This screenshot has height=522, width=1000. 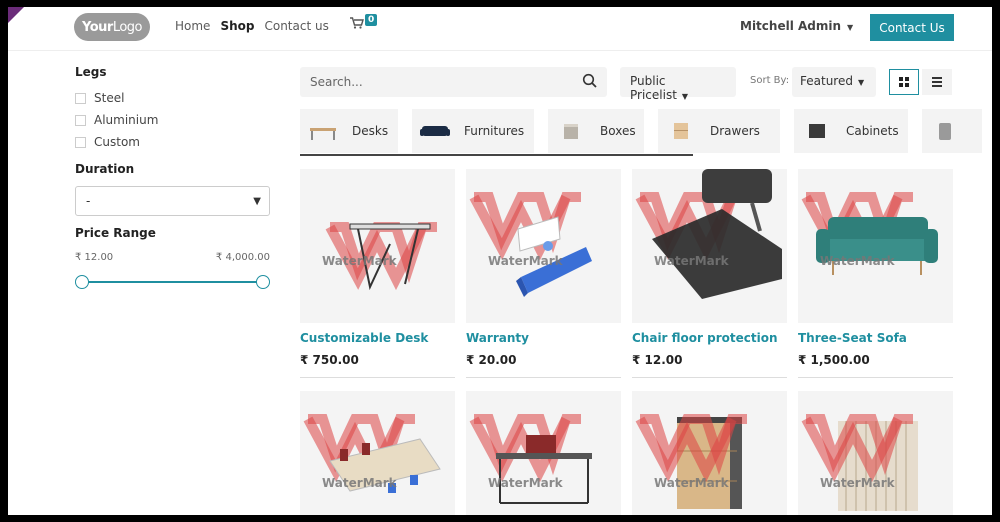 I want to click on desk-thumbnail, so click(x=323, y=134).